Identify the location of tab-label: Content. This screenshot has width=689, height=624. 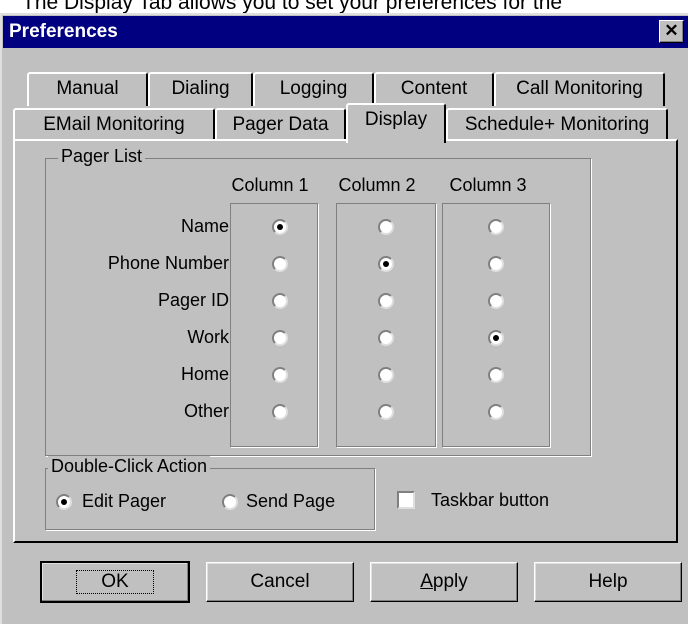
(434, 88).